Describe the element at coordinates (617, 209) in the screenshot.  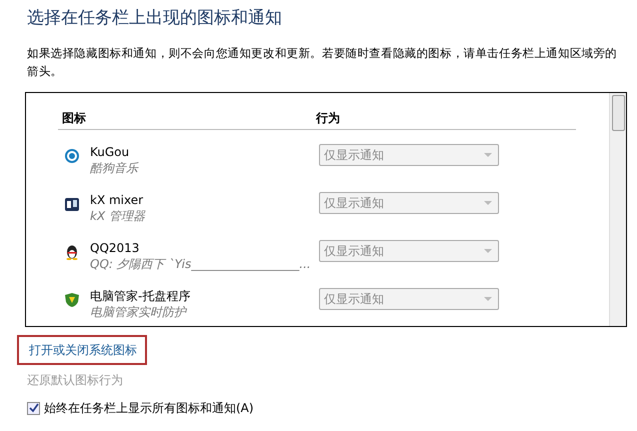
I see `scrollbar` at that location.